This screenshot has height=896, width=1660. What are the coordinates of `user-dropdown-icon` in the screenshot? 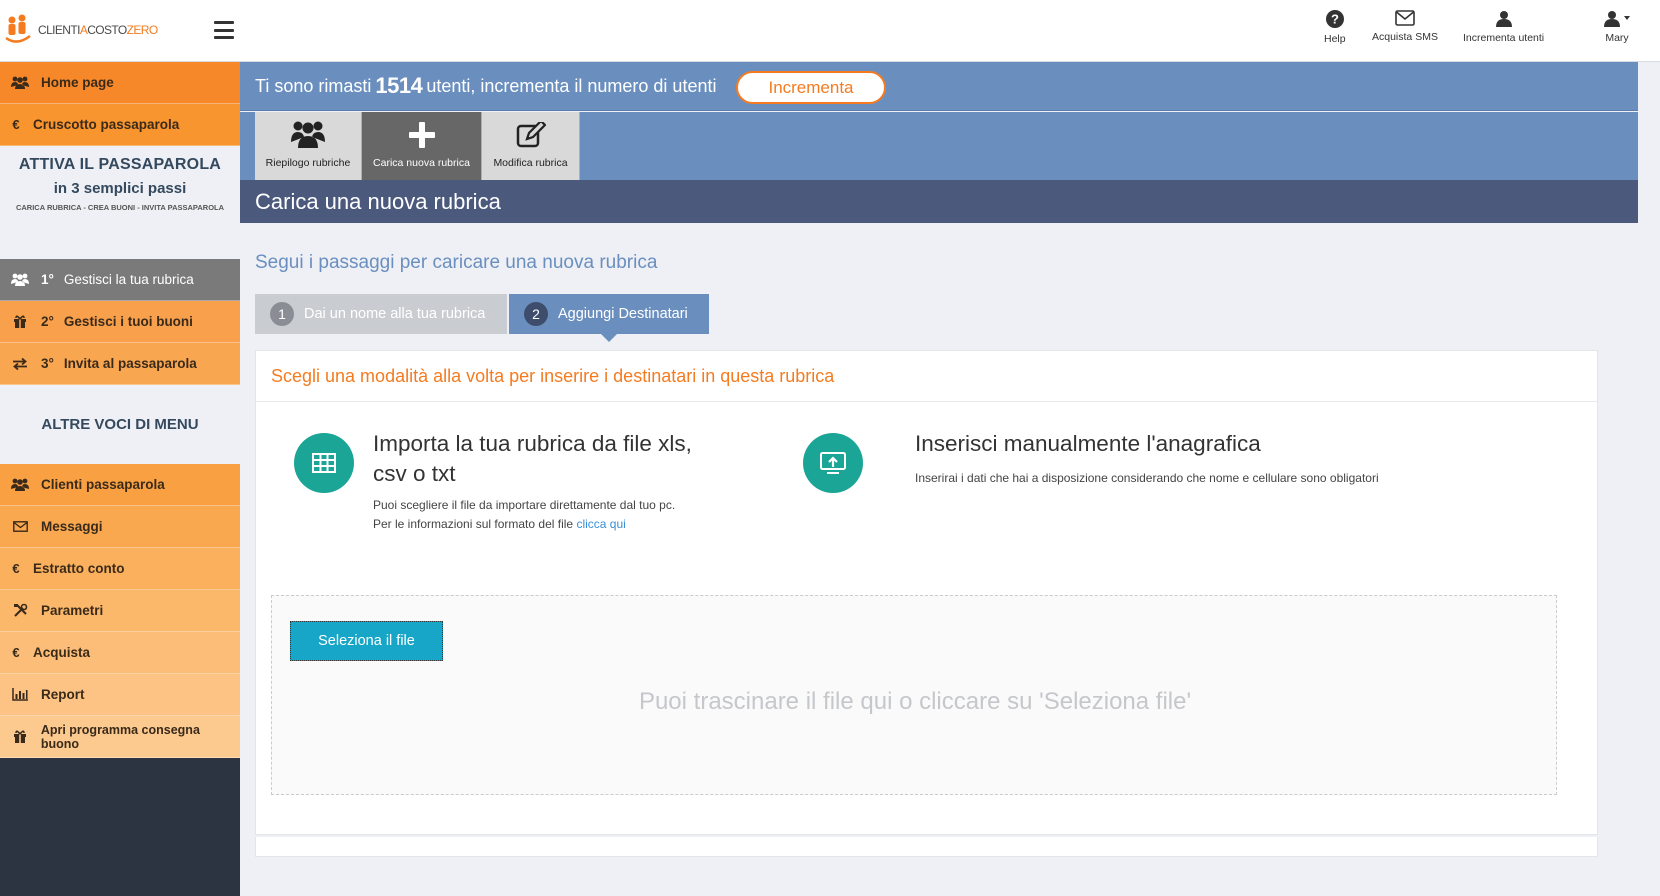 It's located at (1617, 19).